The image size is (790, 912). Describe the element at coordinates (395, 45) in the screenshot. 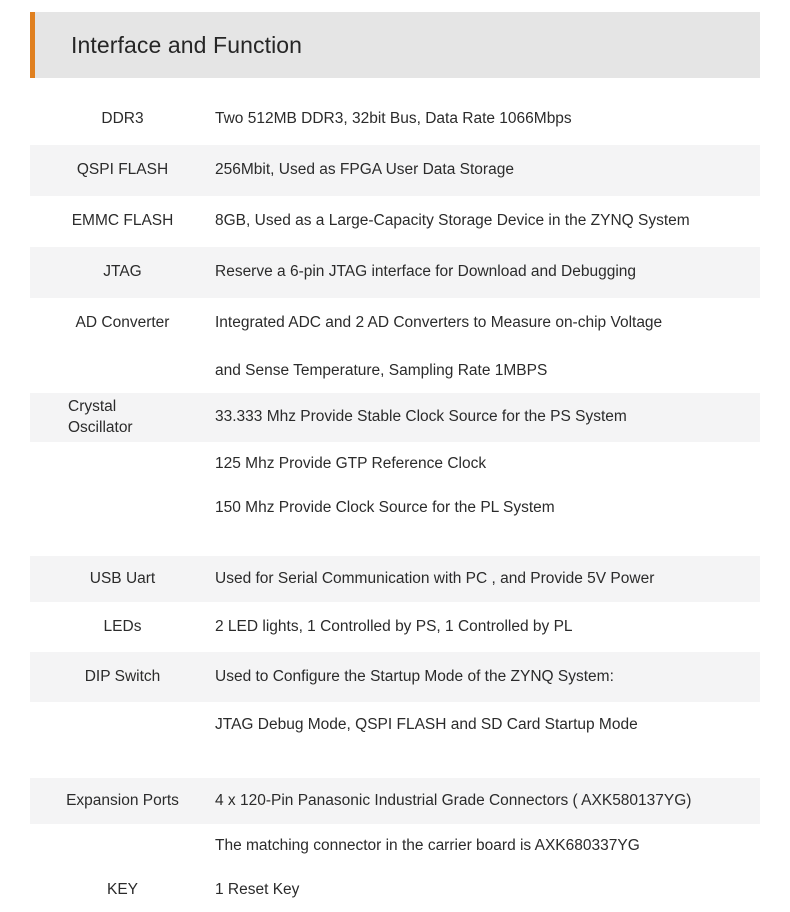

I see `section-header: Interface and Function` at that location.